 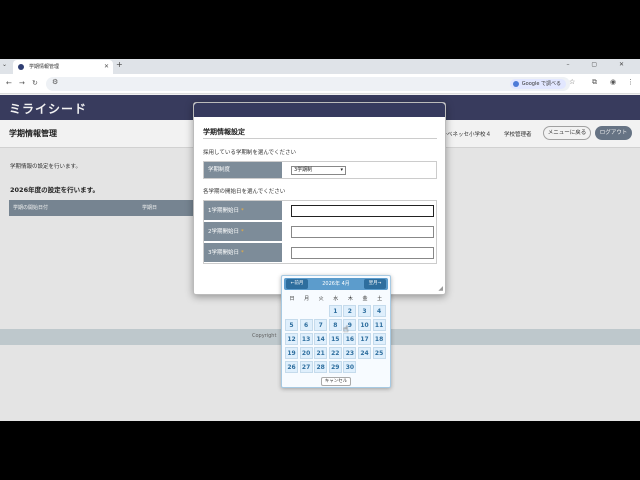 What do you see at coordinates (335, 367) in the screenshot?
I see `day-cell: 29` at bounding box center [335, 367].